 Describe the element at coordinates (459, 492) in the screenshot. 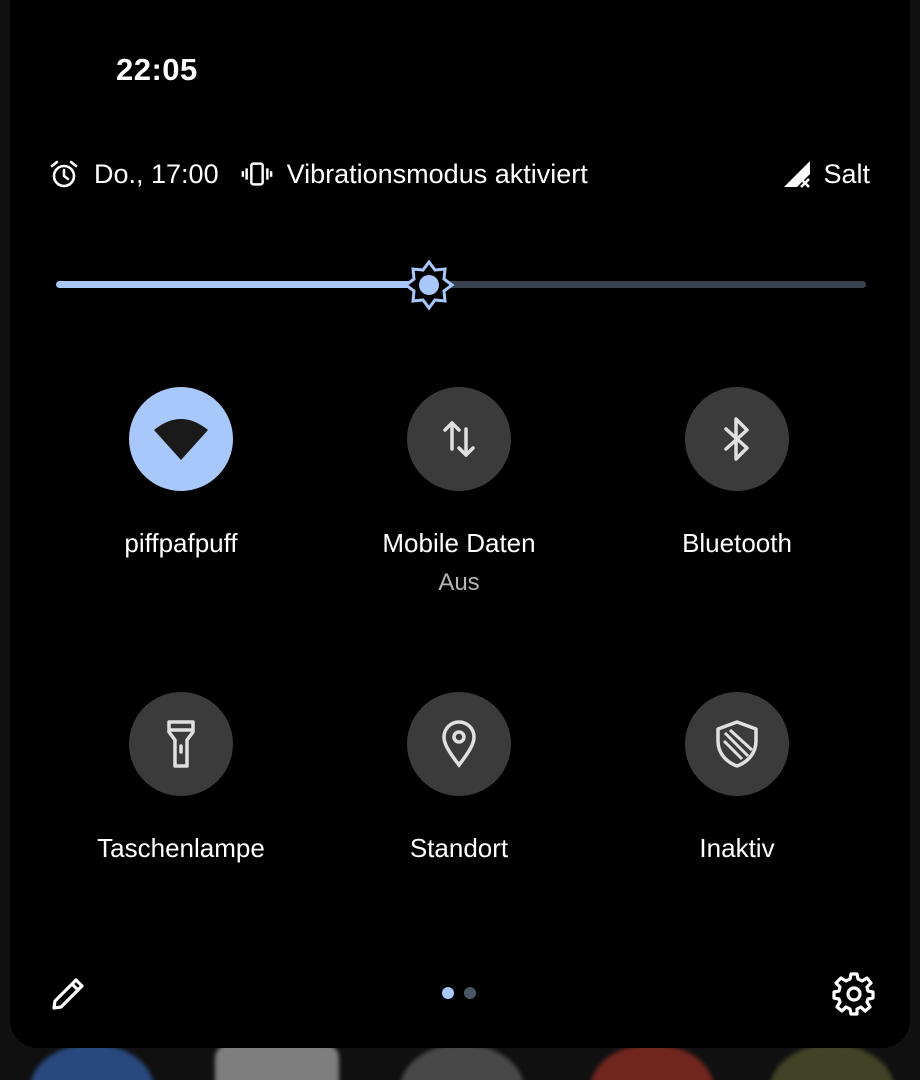

I see `tile-mobile-data: Mobile Daten Aus` at that location.